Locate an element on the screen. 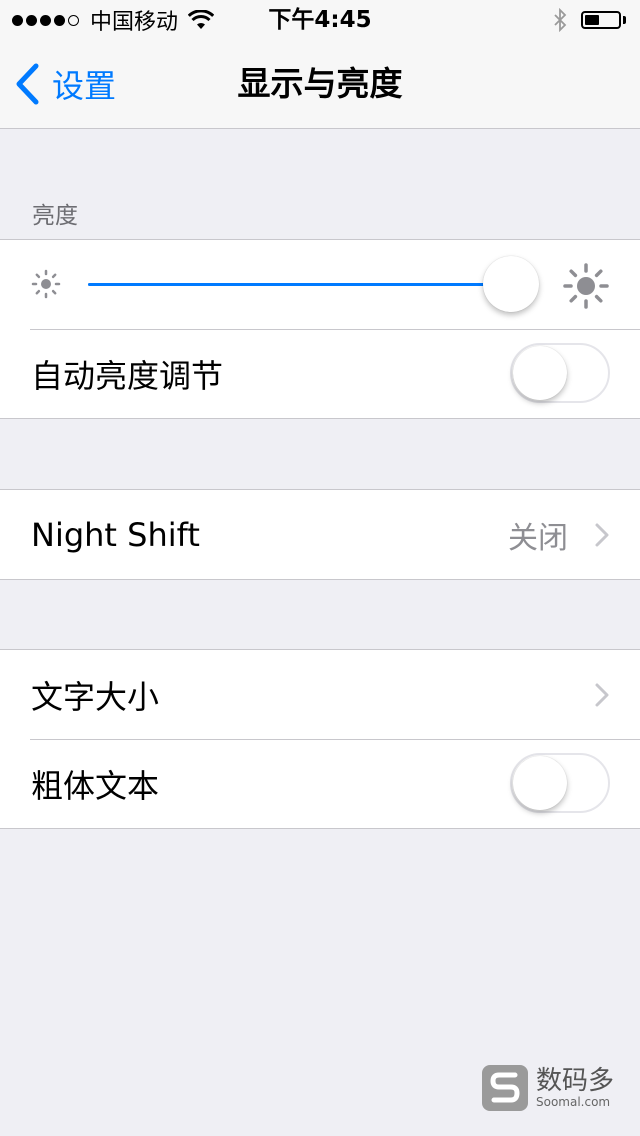  status-time: 下午4:45 is located at coordinates (320, 20).